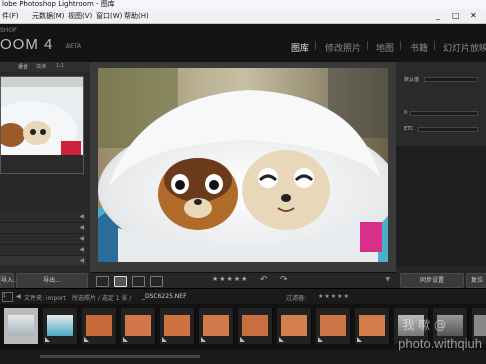 This screenshot has height=364, width=486. Describe the element at coordinates (444, 113) in the screenshot. I see `value-slider` at that location.